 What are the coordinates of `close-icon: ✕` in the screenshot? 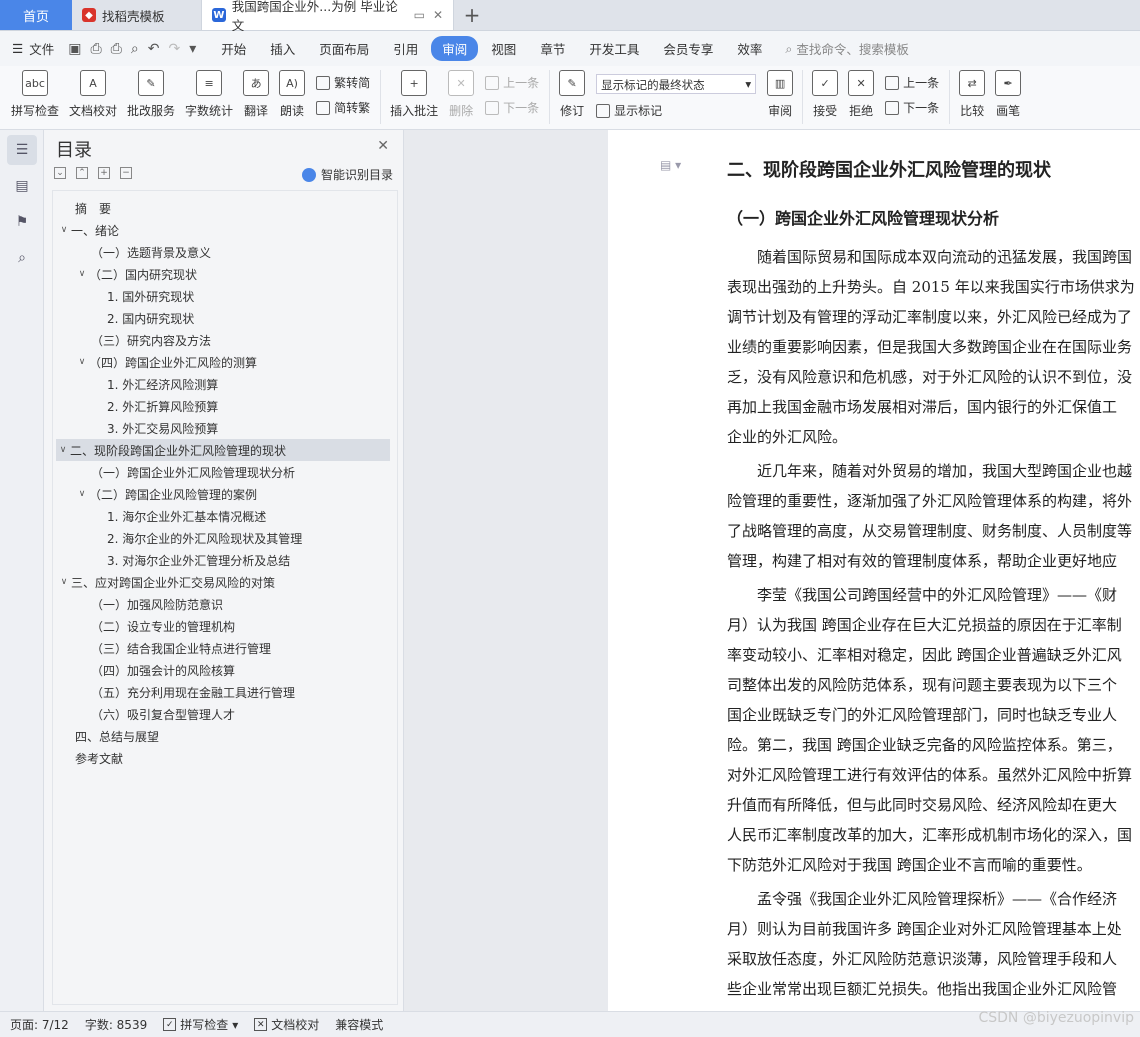 It's located at (383, 146).